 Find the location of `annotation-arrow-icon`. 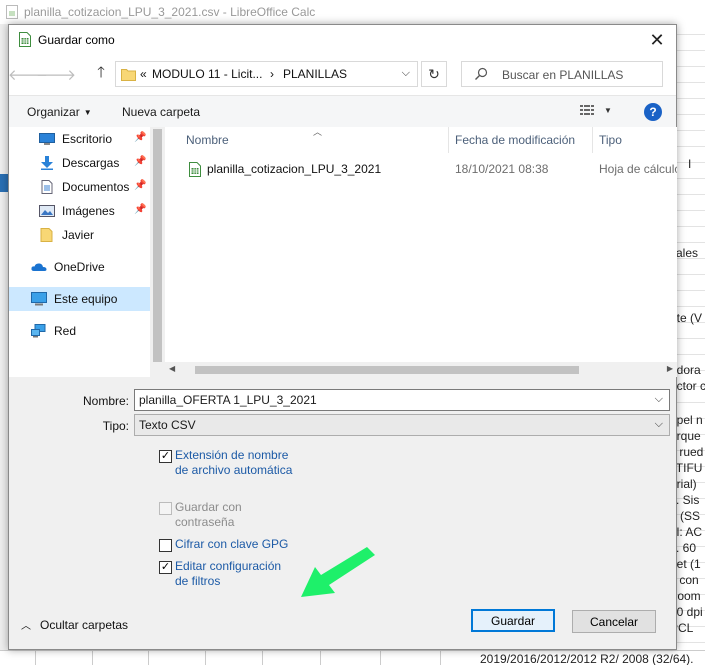

annotation-arrow-icon is located at coordinates (338, 572).